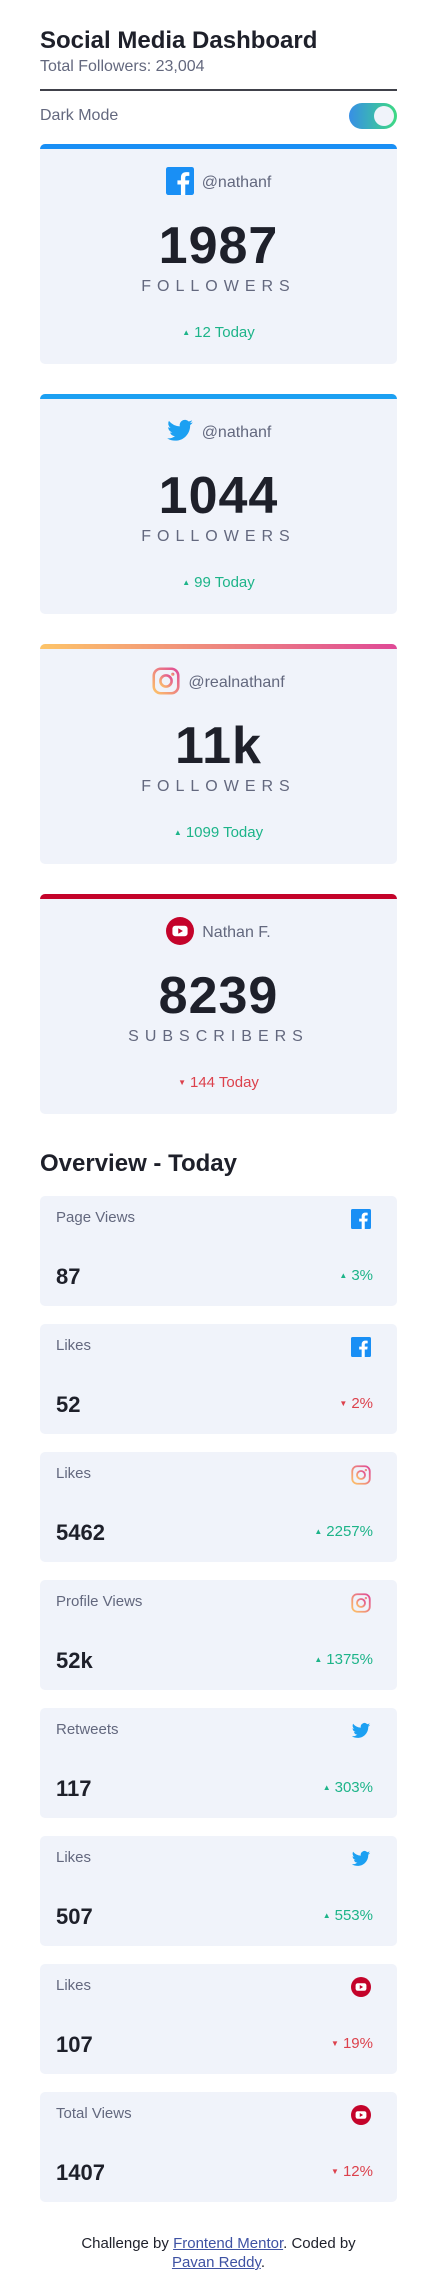 Image resolution: width=437 pixels, height=2289 pixels. Describe the element at coordinates (80, 2172) in the screenshot. I see `overview-value: 1407` at that location.